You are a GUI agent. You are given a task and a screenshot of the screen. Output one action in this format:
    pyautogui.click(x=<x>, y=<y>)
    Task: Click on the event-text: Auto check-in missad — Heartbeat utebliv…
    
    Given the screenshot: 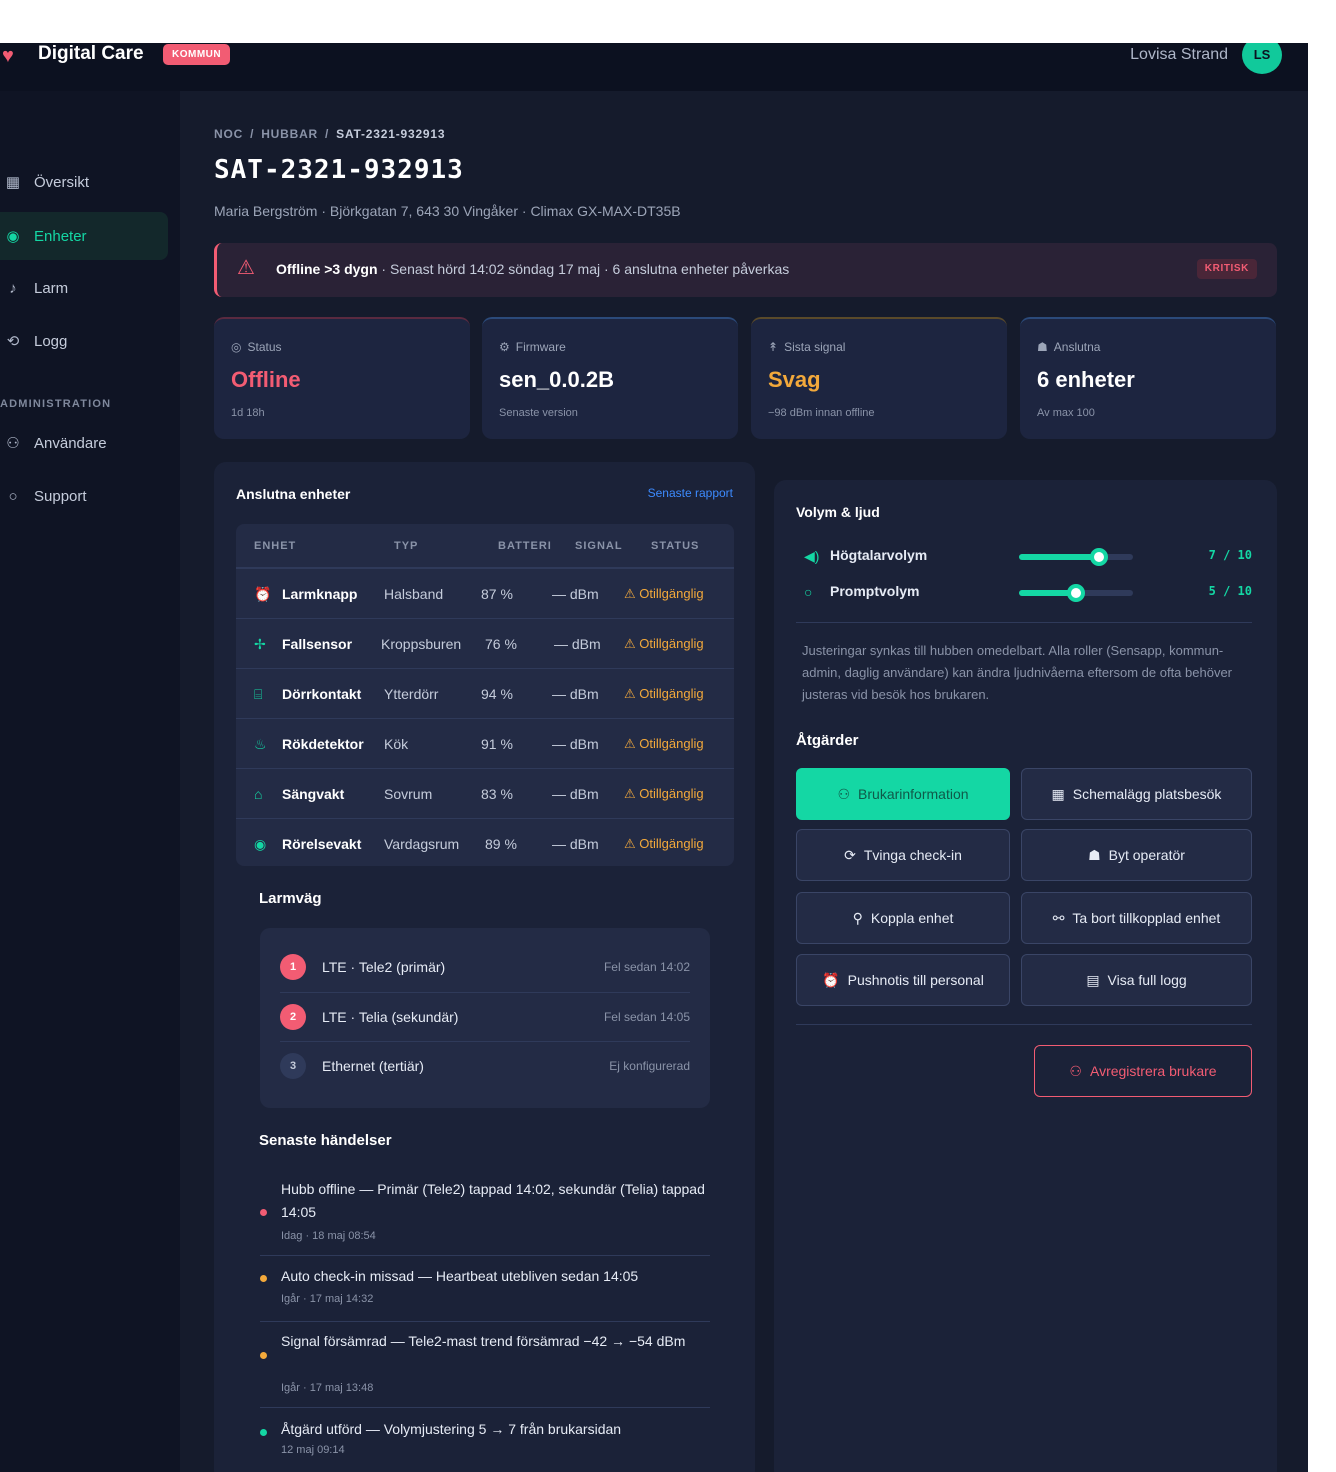 What is the action you would take?
    pyautogui.click(x=460, y=1276)
    